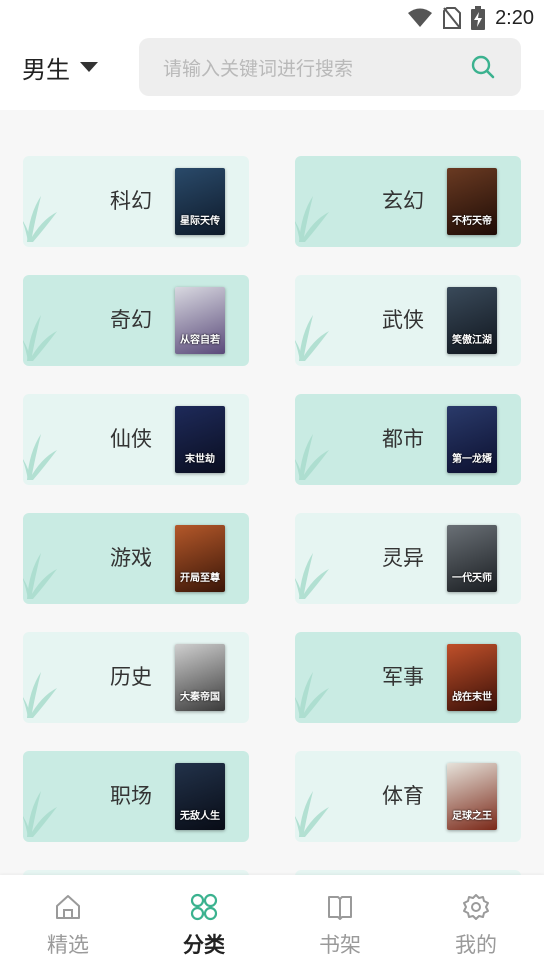 The image size is (544, 974). What do you see at coordinates (204, 945) in the screenshot?
I see `tab-category-label: 分类` at bounding box center [204, 945].